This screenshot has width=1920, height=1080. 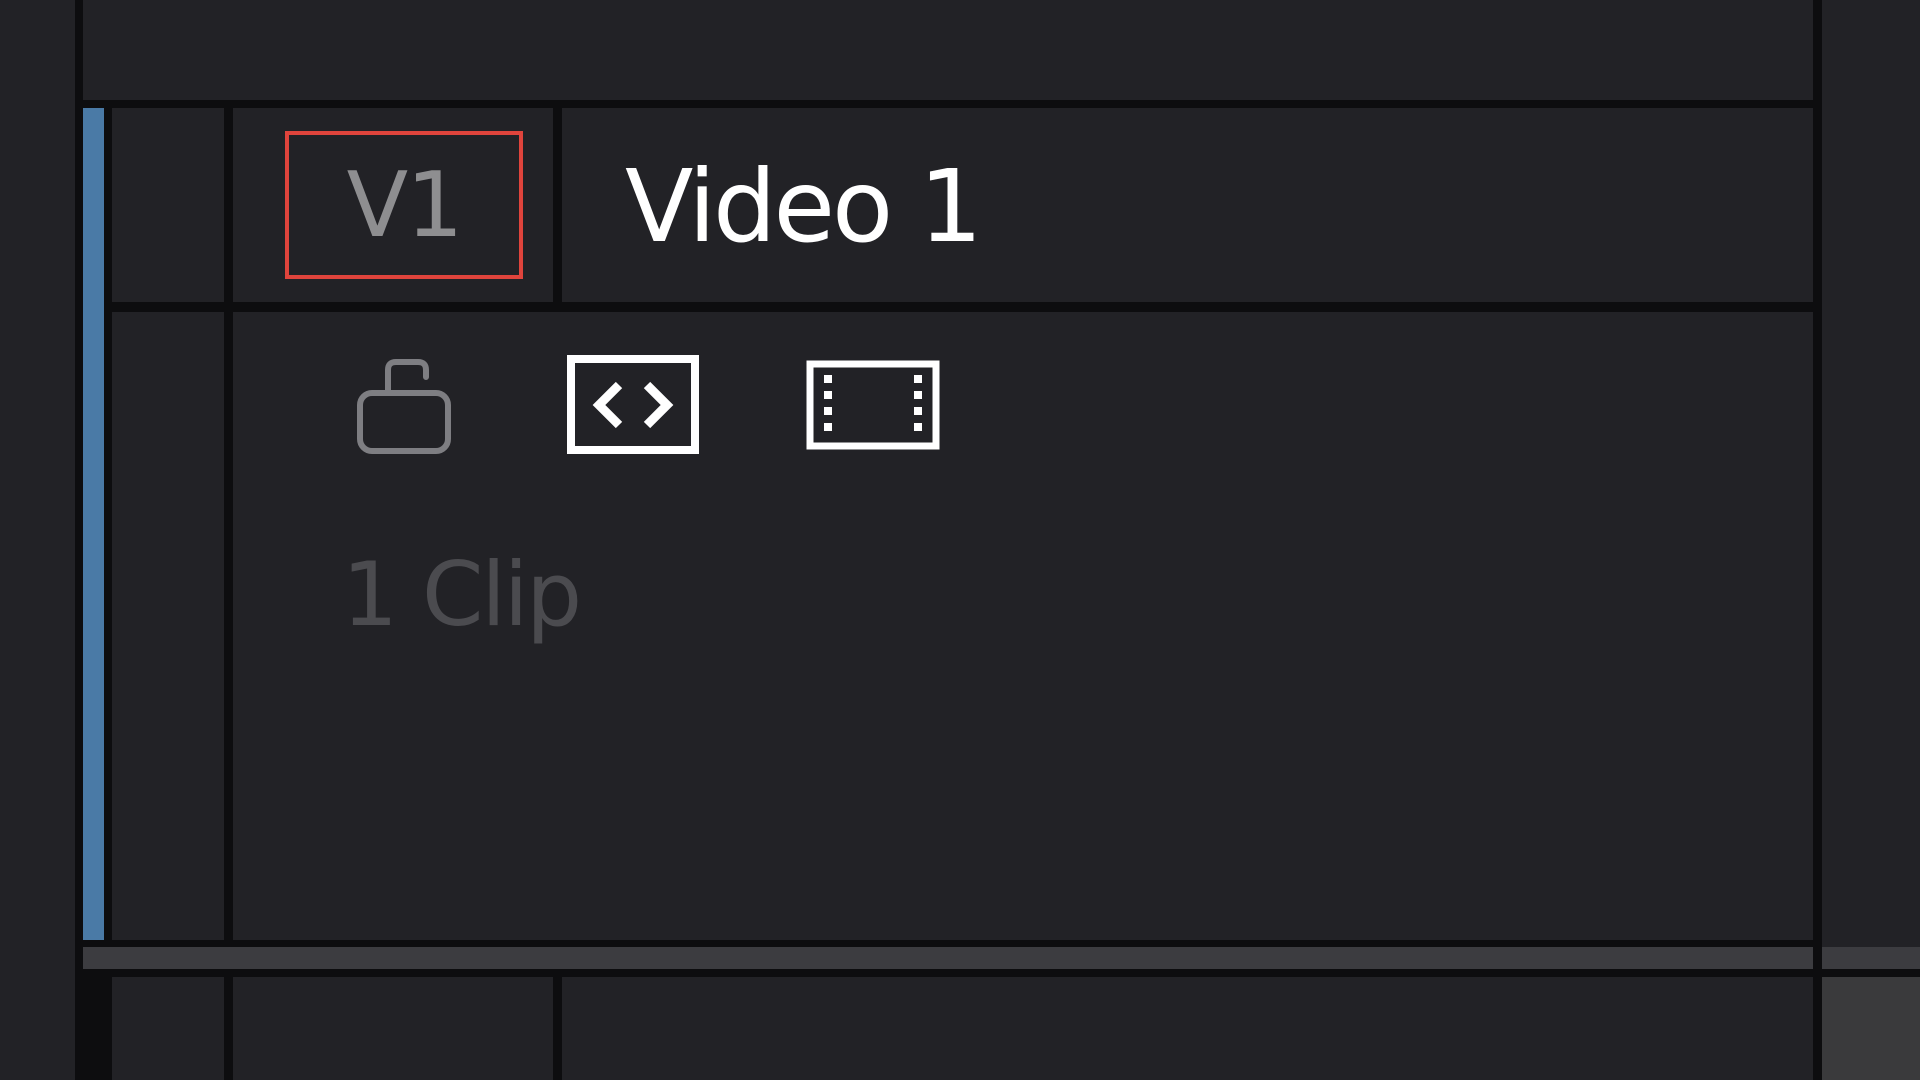 What do you see at coordinates (168, 626) in the screenshot?
I see `track-header-gutter-lower` at bounding box center [168, 626].